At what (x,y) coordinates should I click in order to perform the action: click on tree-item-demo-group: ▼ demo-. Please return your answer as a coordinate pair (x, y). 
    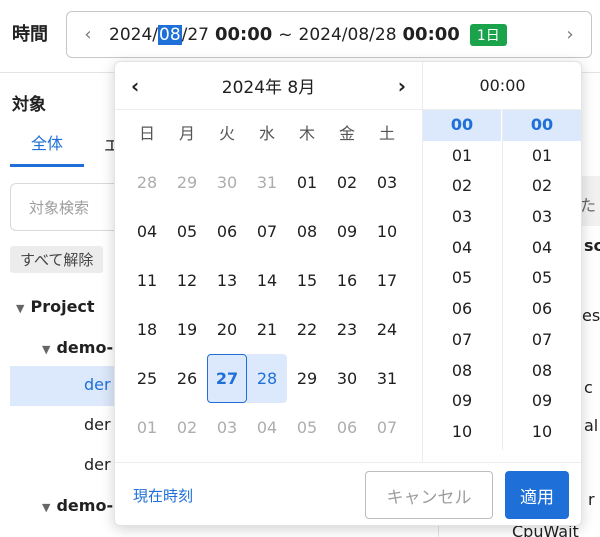
    Looking at the image, I should click on (77, 347).